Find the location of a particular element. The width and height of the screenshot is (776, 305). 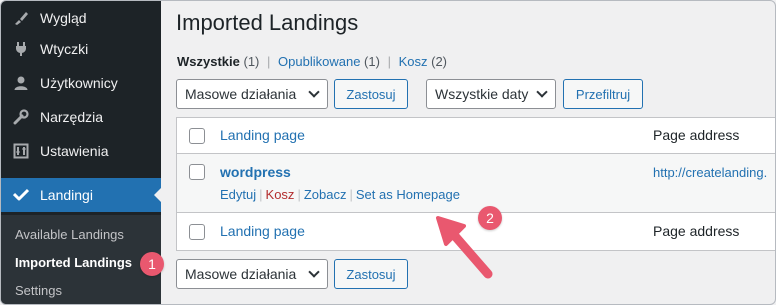

annotation-arrow-icon is located at coordinates (464, 247).